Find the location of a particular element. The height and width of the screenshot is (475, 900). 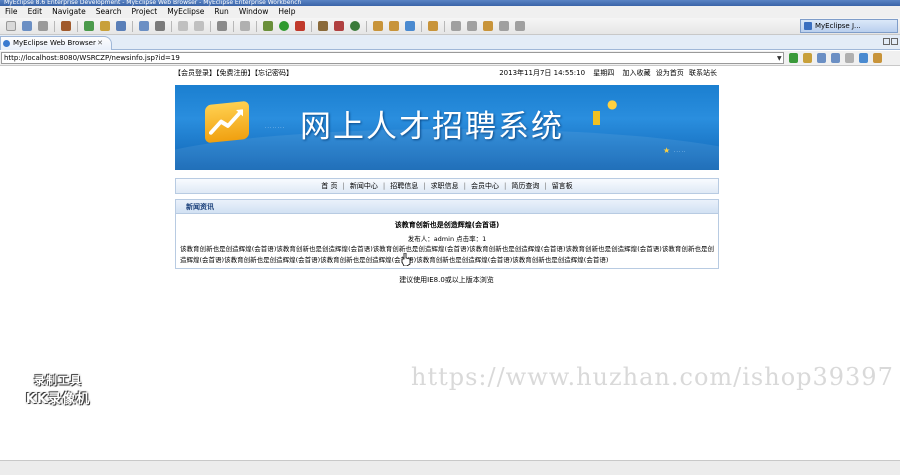

date-text: 2013年11月7日 14:55:10 is located at coordinates (542, 73).